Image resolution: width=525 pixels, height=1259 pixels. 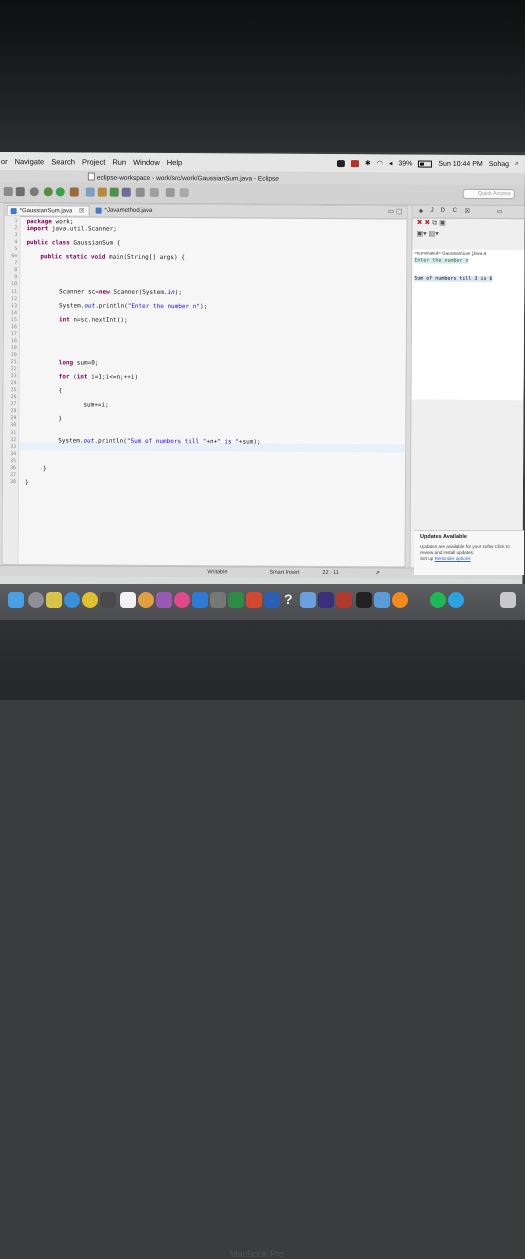 I want to click on photos-icon, so click(x=54, y=600).